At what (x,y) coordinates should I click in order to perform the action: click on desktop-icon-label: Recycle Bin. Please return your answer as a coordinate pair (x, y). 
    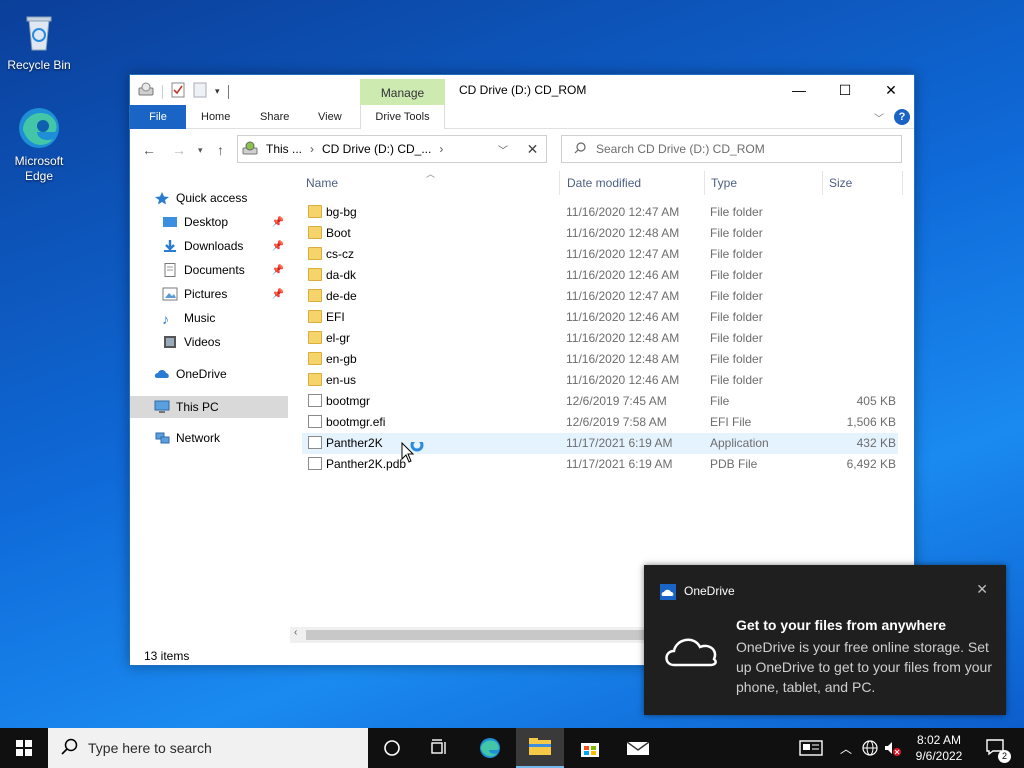
    Looking at the image, I should click on (39, 65).